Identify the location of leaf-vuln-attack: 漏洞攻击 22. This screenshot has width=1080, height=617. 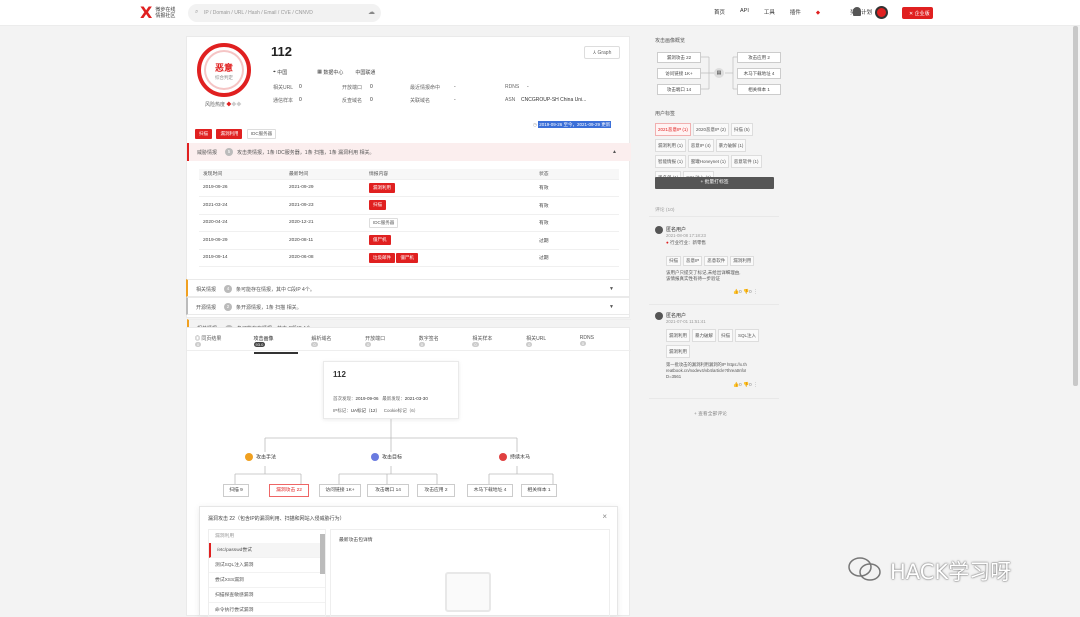
(289, 490).